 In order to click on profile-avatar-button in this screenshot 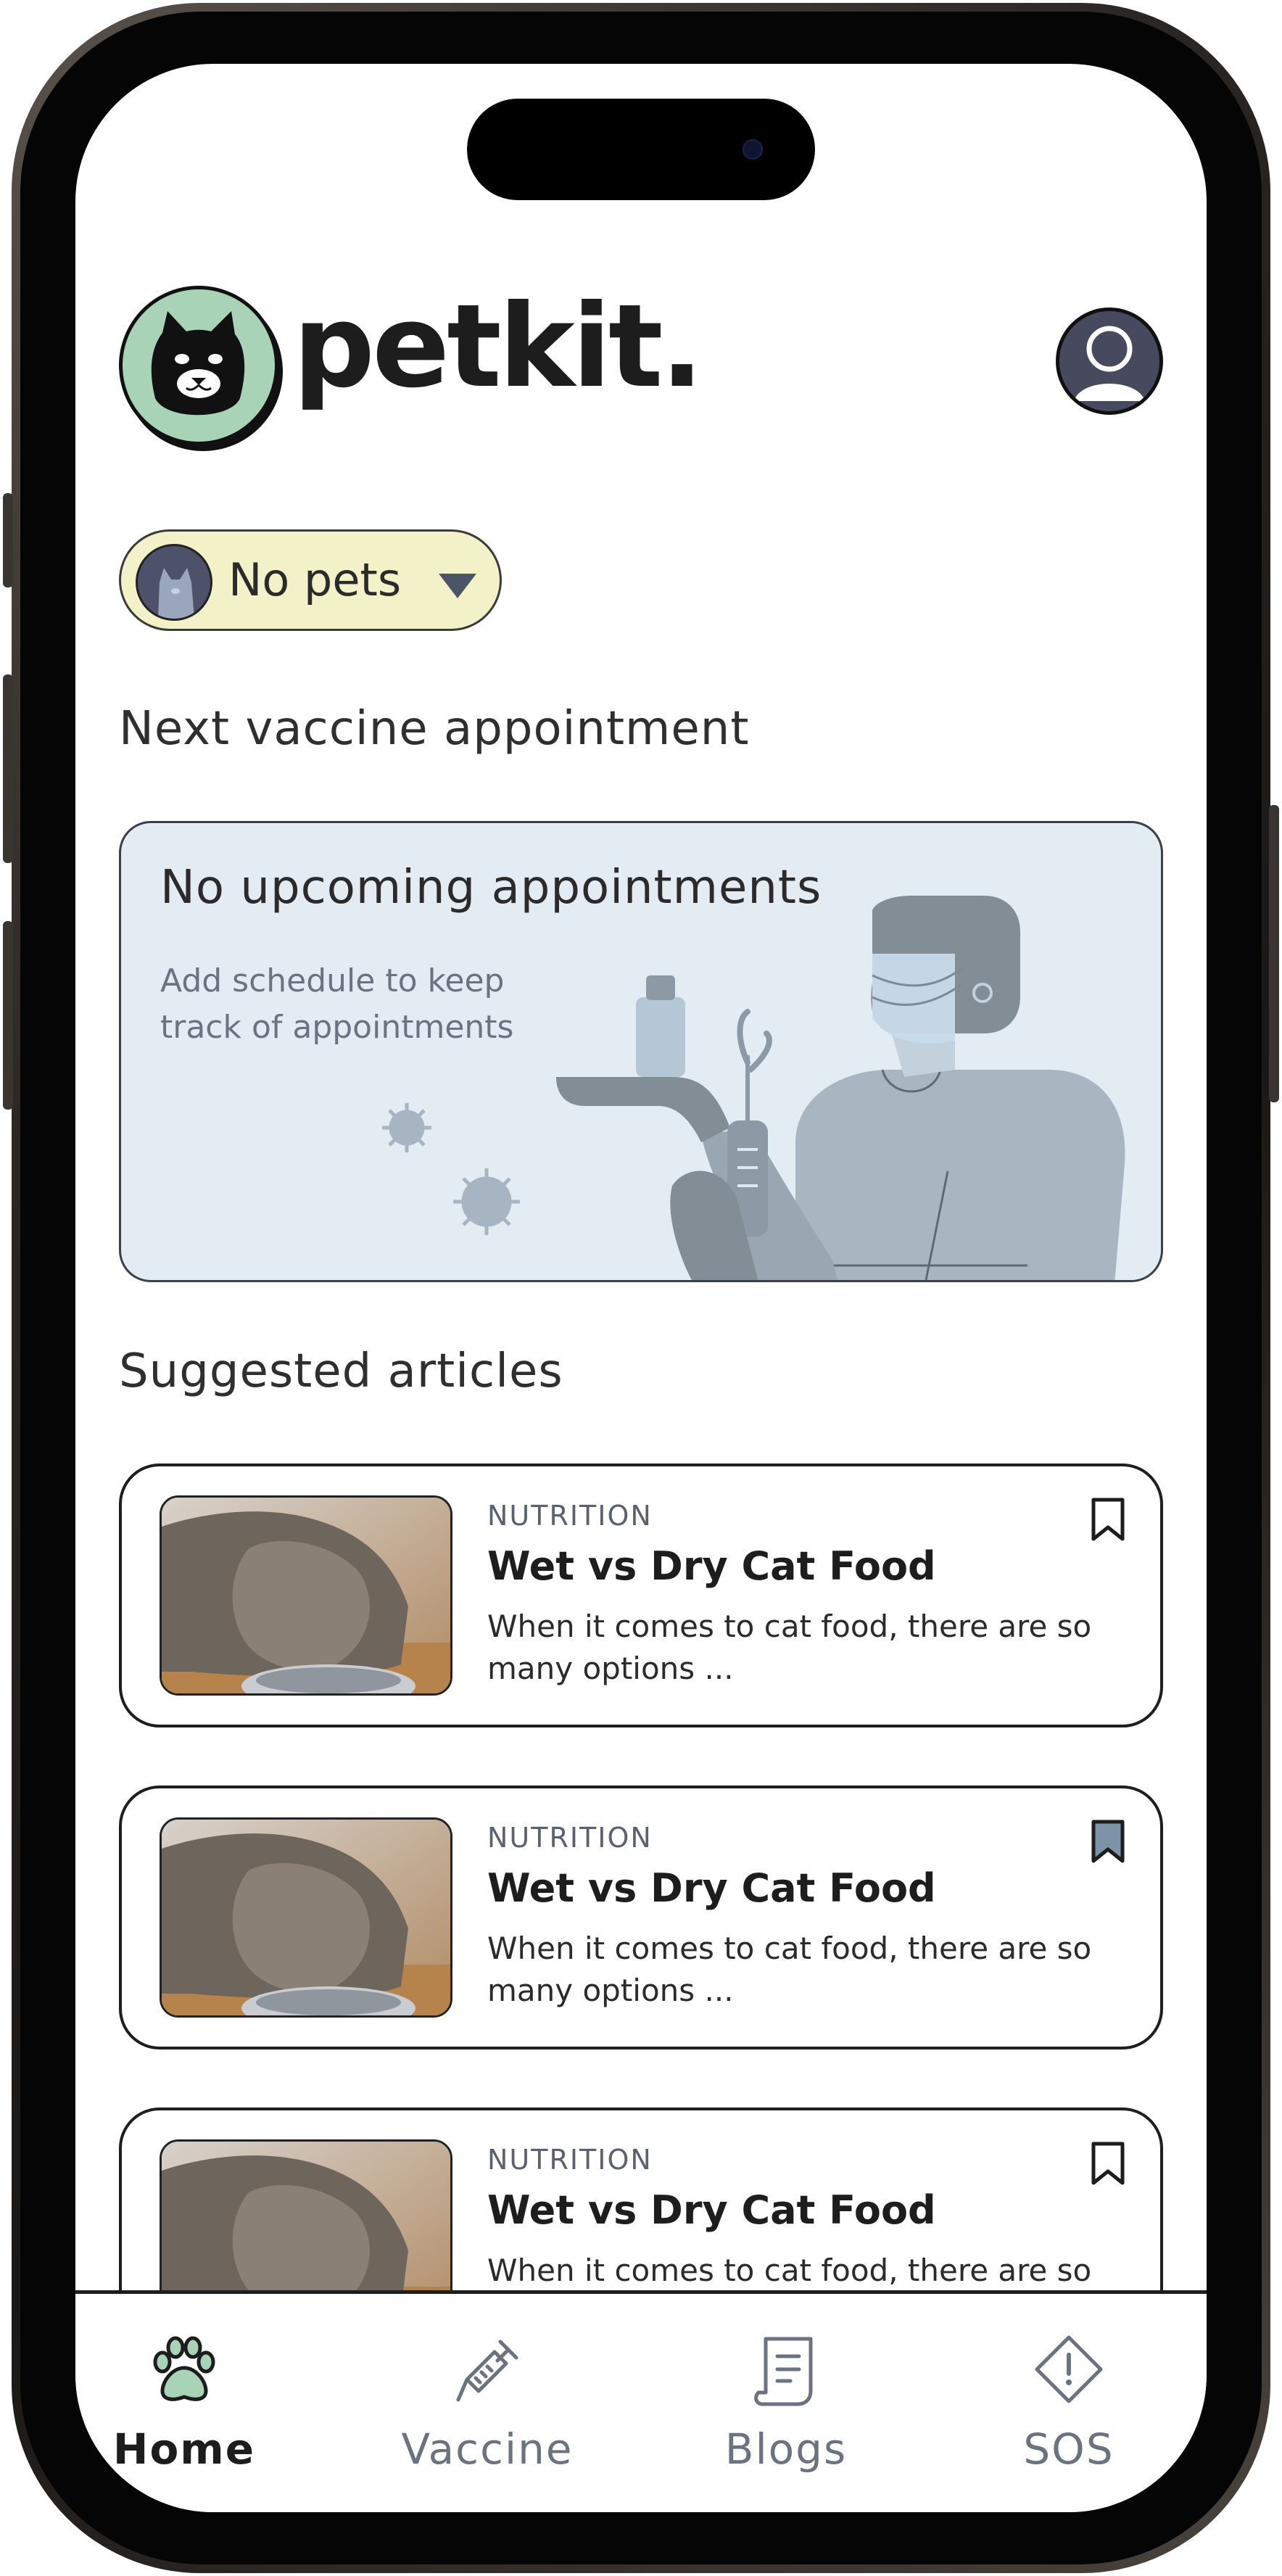, I will do `click(1109, 361)`.